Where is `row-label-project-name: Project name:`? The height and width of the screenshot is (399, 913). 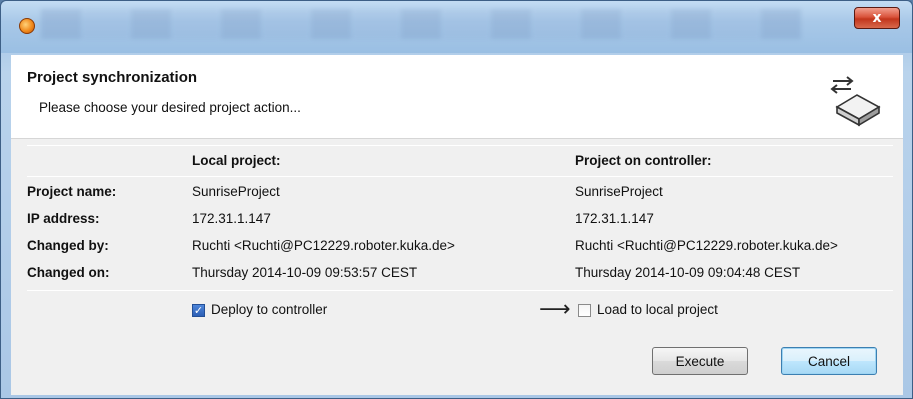
row-label-project-name: Project name: is located at coordinates (72, 191).